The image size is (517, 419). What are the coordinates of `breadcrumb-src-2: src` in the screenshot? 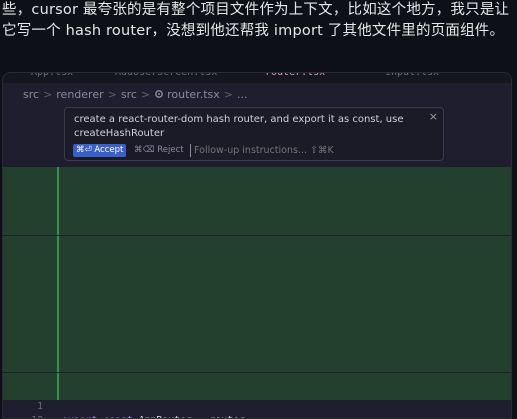 It's located at (129, 94).